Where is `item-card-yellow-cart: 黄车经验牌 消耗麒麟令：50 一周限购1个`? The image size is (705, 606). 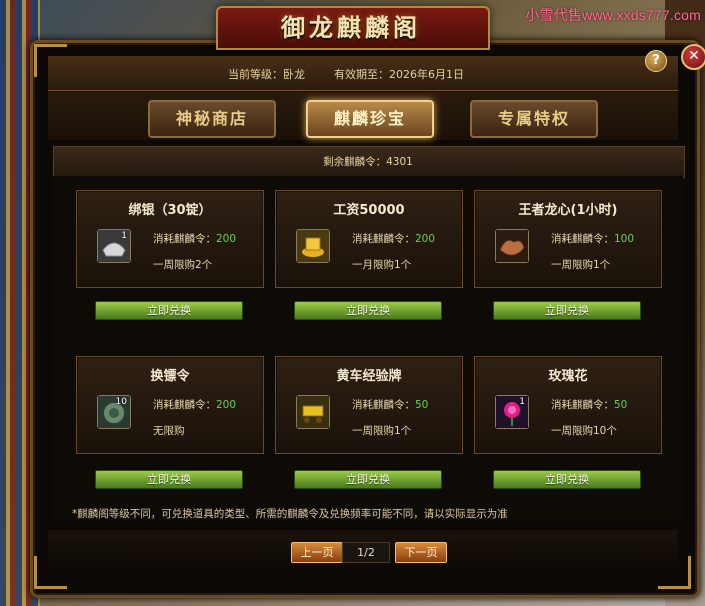 item-card-yellow-cart: 黄车经验牌 消耗麒麟令：50 一周限购1个 is located at coordinates (369, 405).